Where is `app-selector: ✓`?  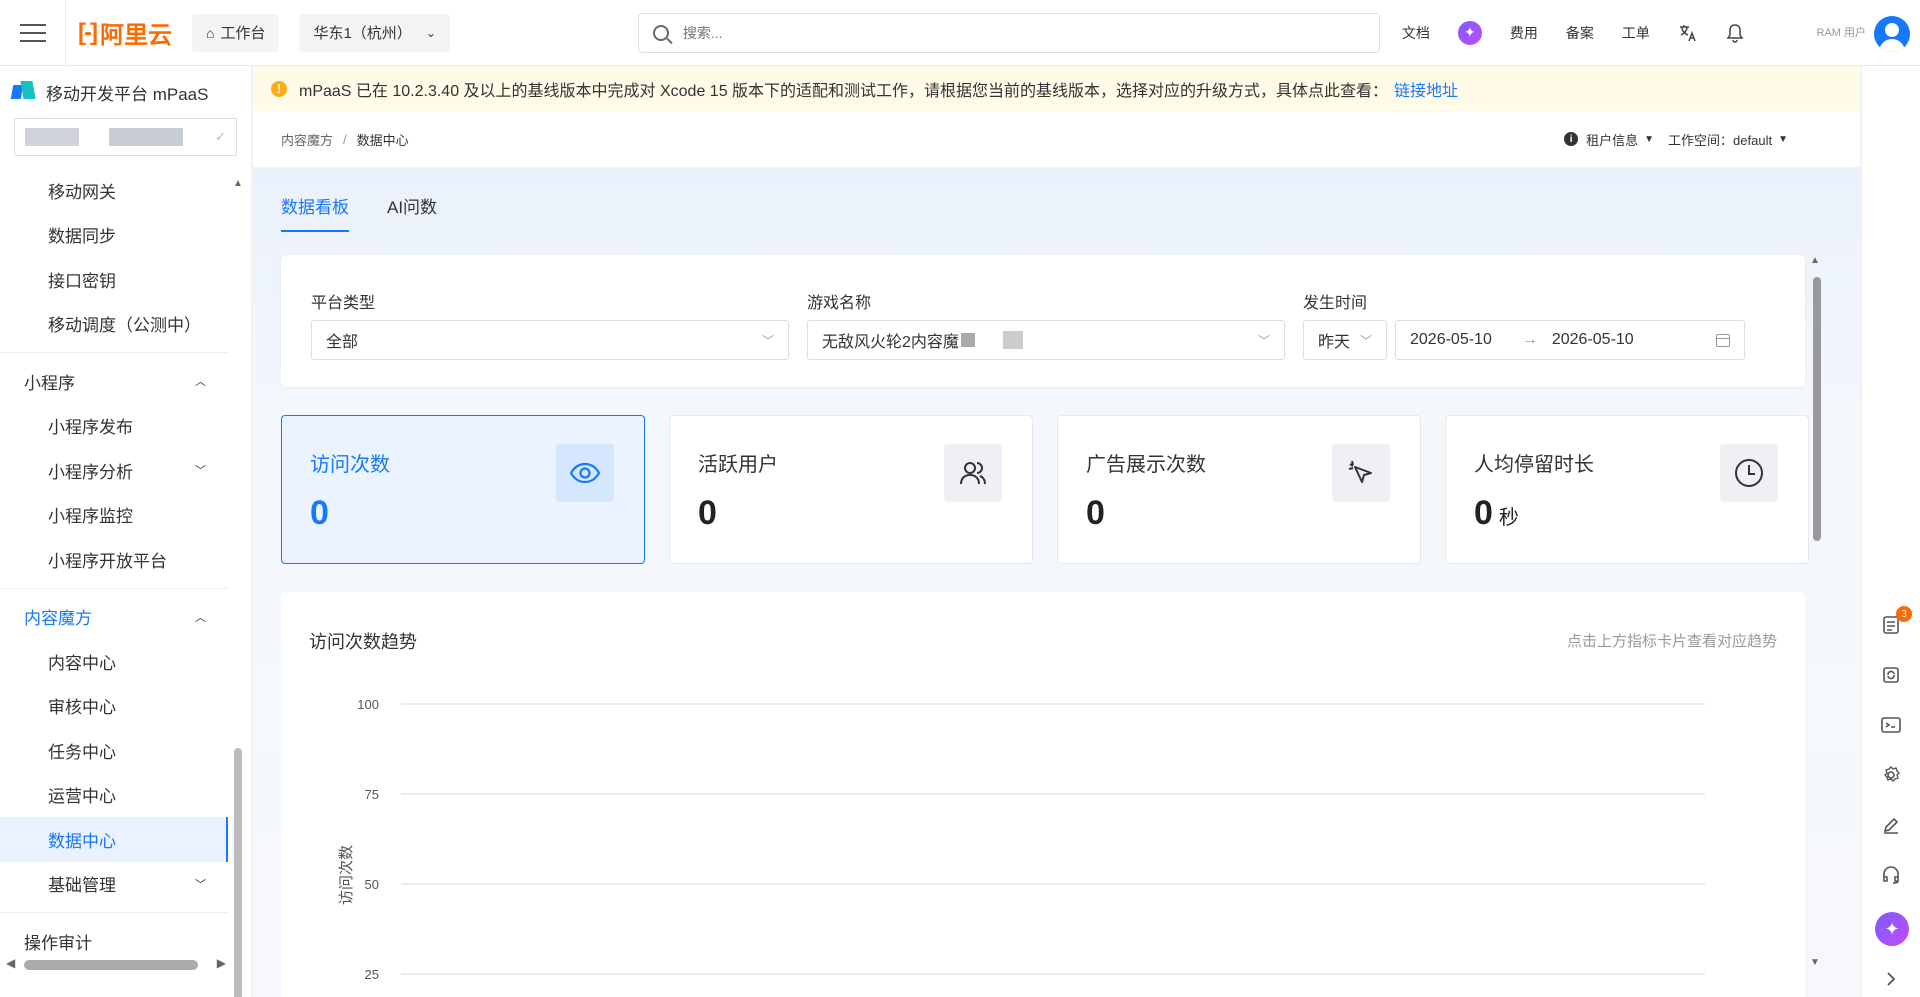 app-selector: ✓ is located at coordinates (125, 137).